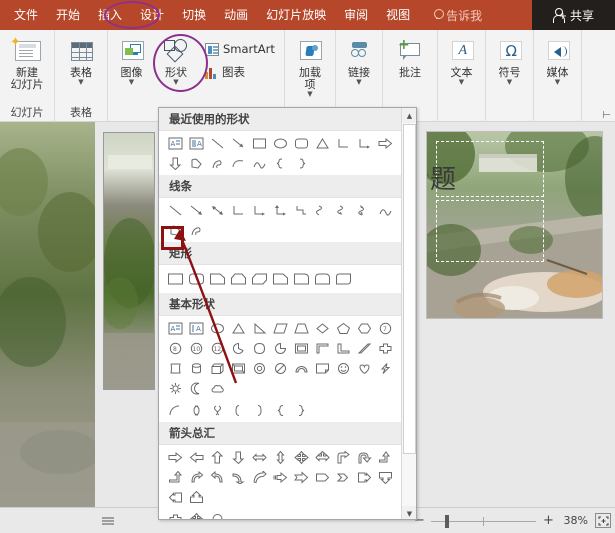 This screenshot has width=615, height=533. I want to click on shape-rect-round-single-corner, so click(301, 279).